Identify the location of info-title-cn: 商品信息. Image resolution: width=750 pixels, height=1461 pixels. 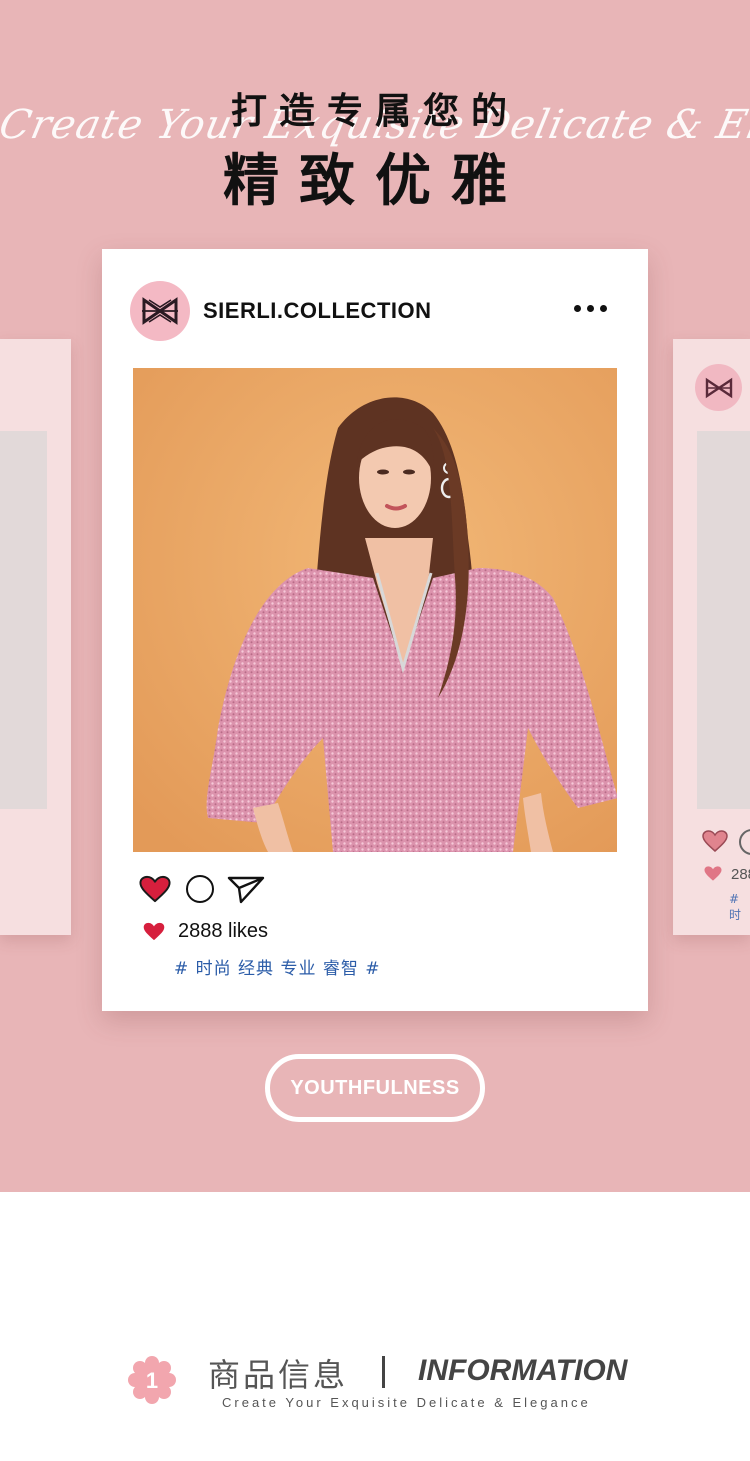
(278, 1375).